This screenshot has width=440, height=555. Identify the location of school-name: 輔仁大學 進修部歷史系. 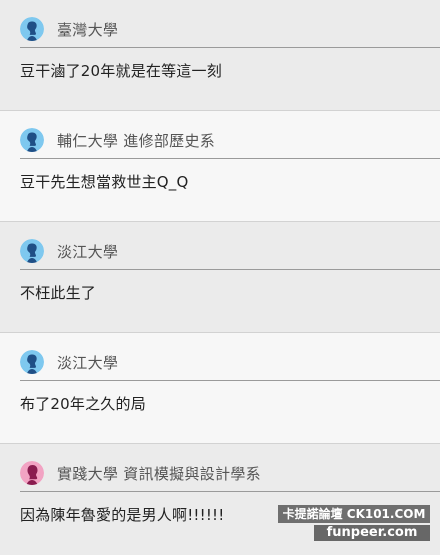
(136, 140).